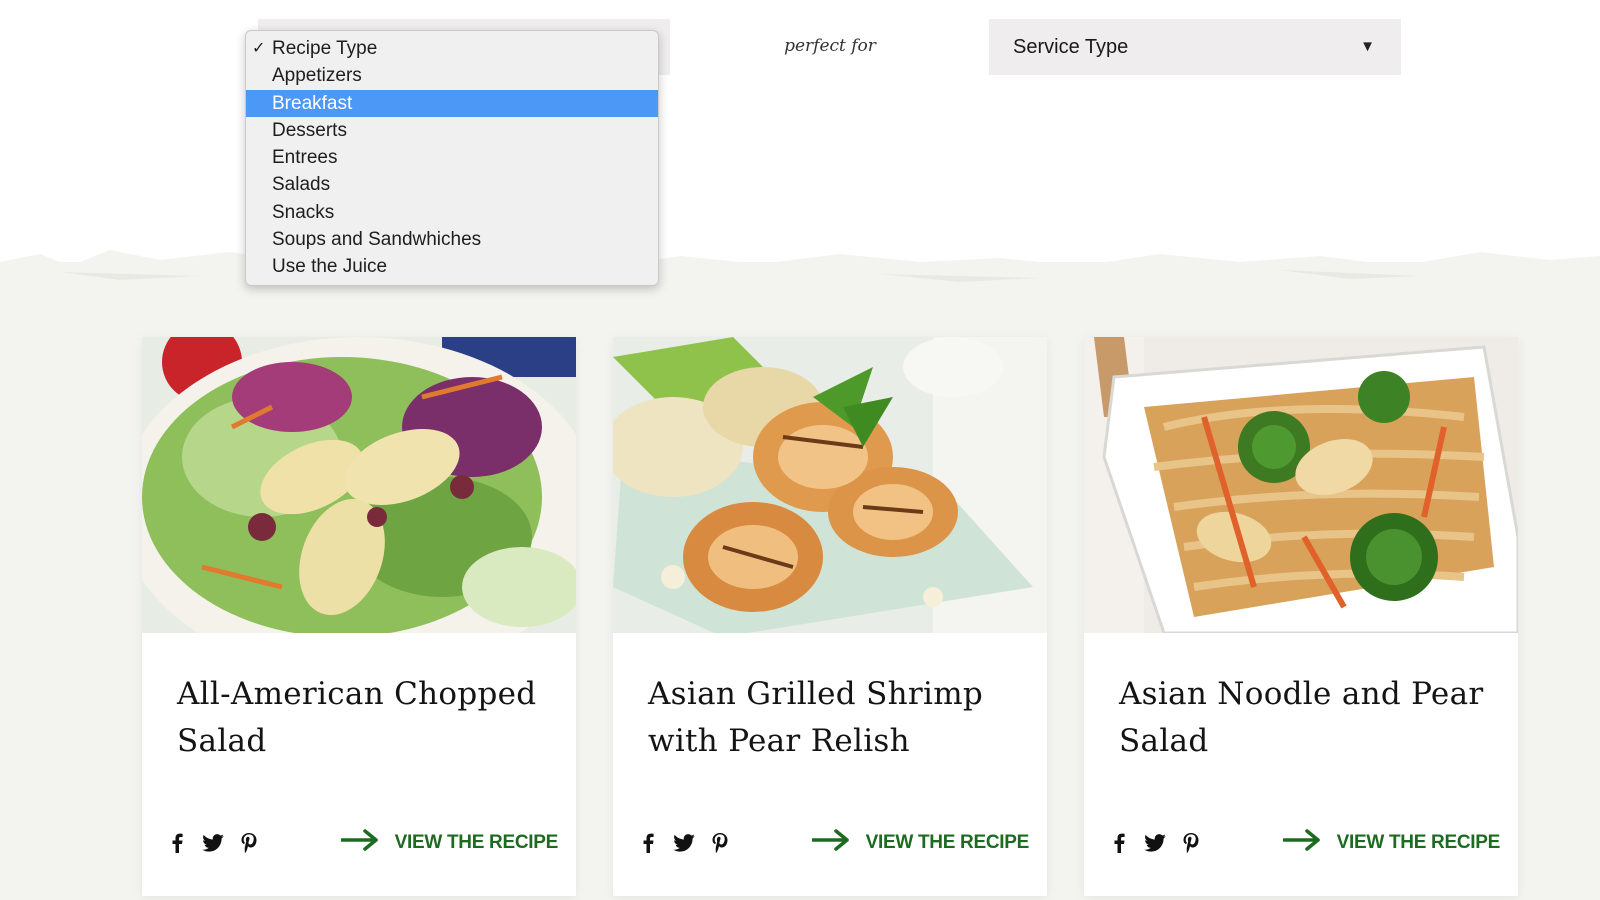 The image size is (1600, 900). I want to click on recipe-title: Asian Grilled Shrimp with Pear Relish, so click(838, 718).